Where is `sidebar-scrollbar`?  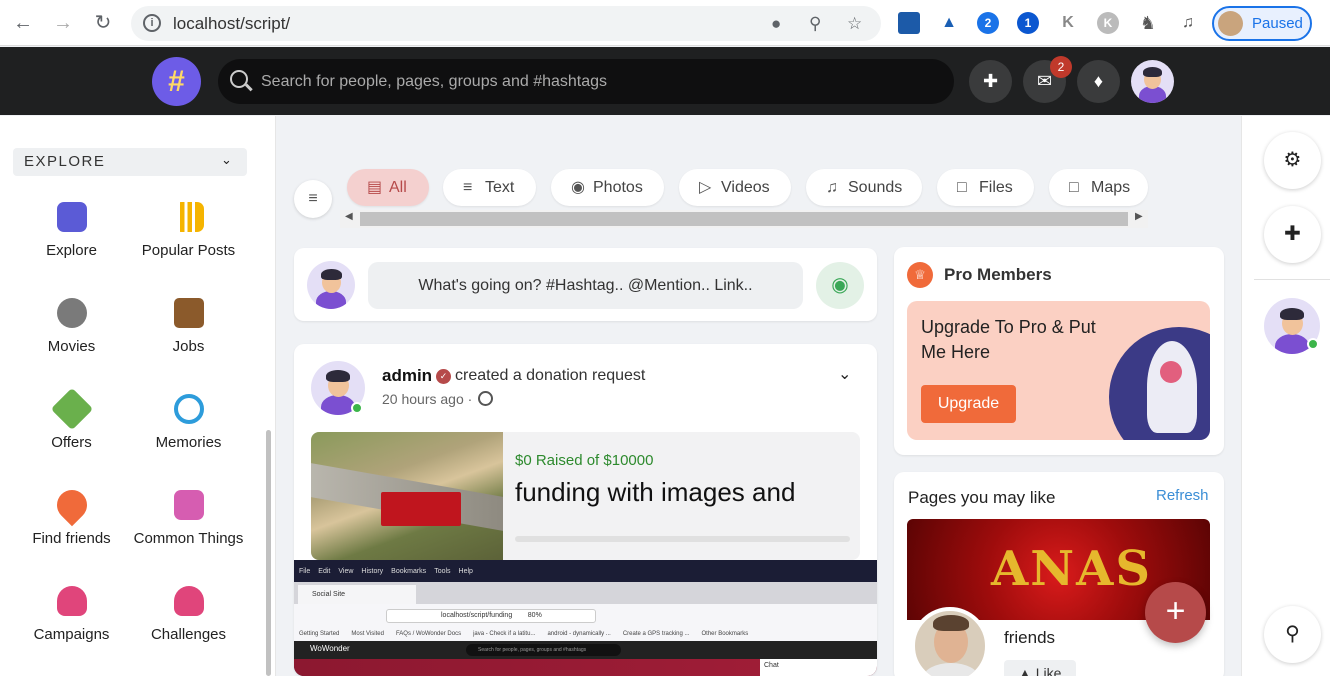
sidebar-scrollbar is located at coordinates (268, 553).